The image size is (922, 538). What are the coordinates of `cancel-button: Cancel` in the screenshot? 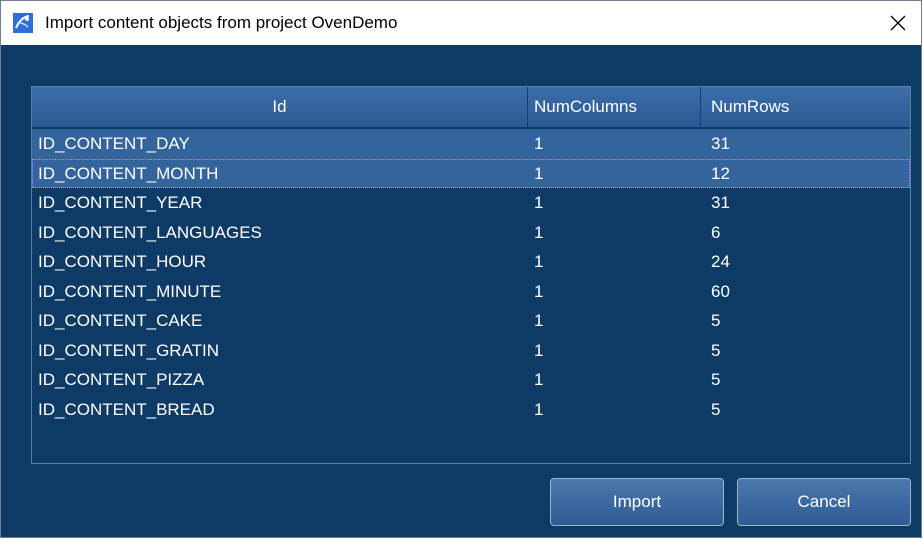 It's located at (824, 502).